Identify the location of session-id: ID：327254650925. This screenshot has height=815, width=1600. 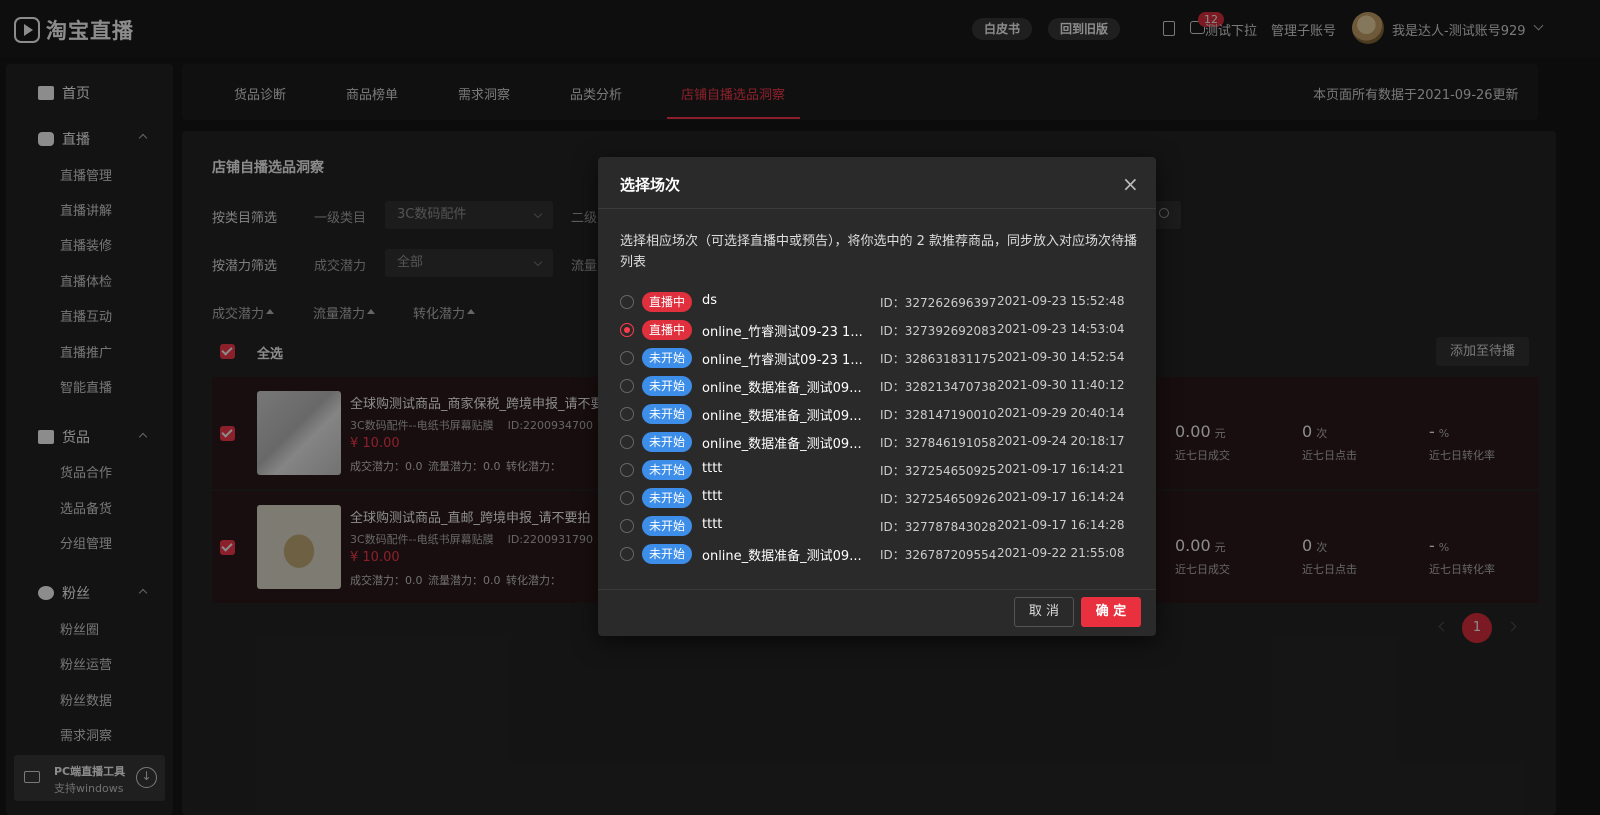
(938, 471).